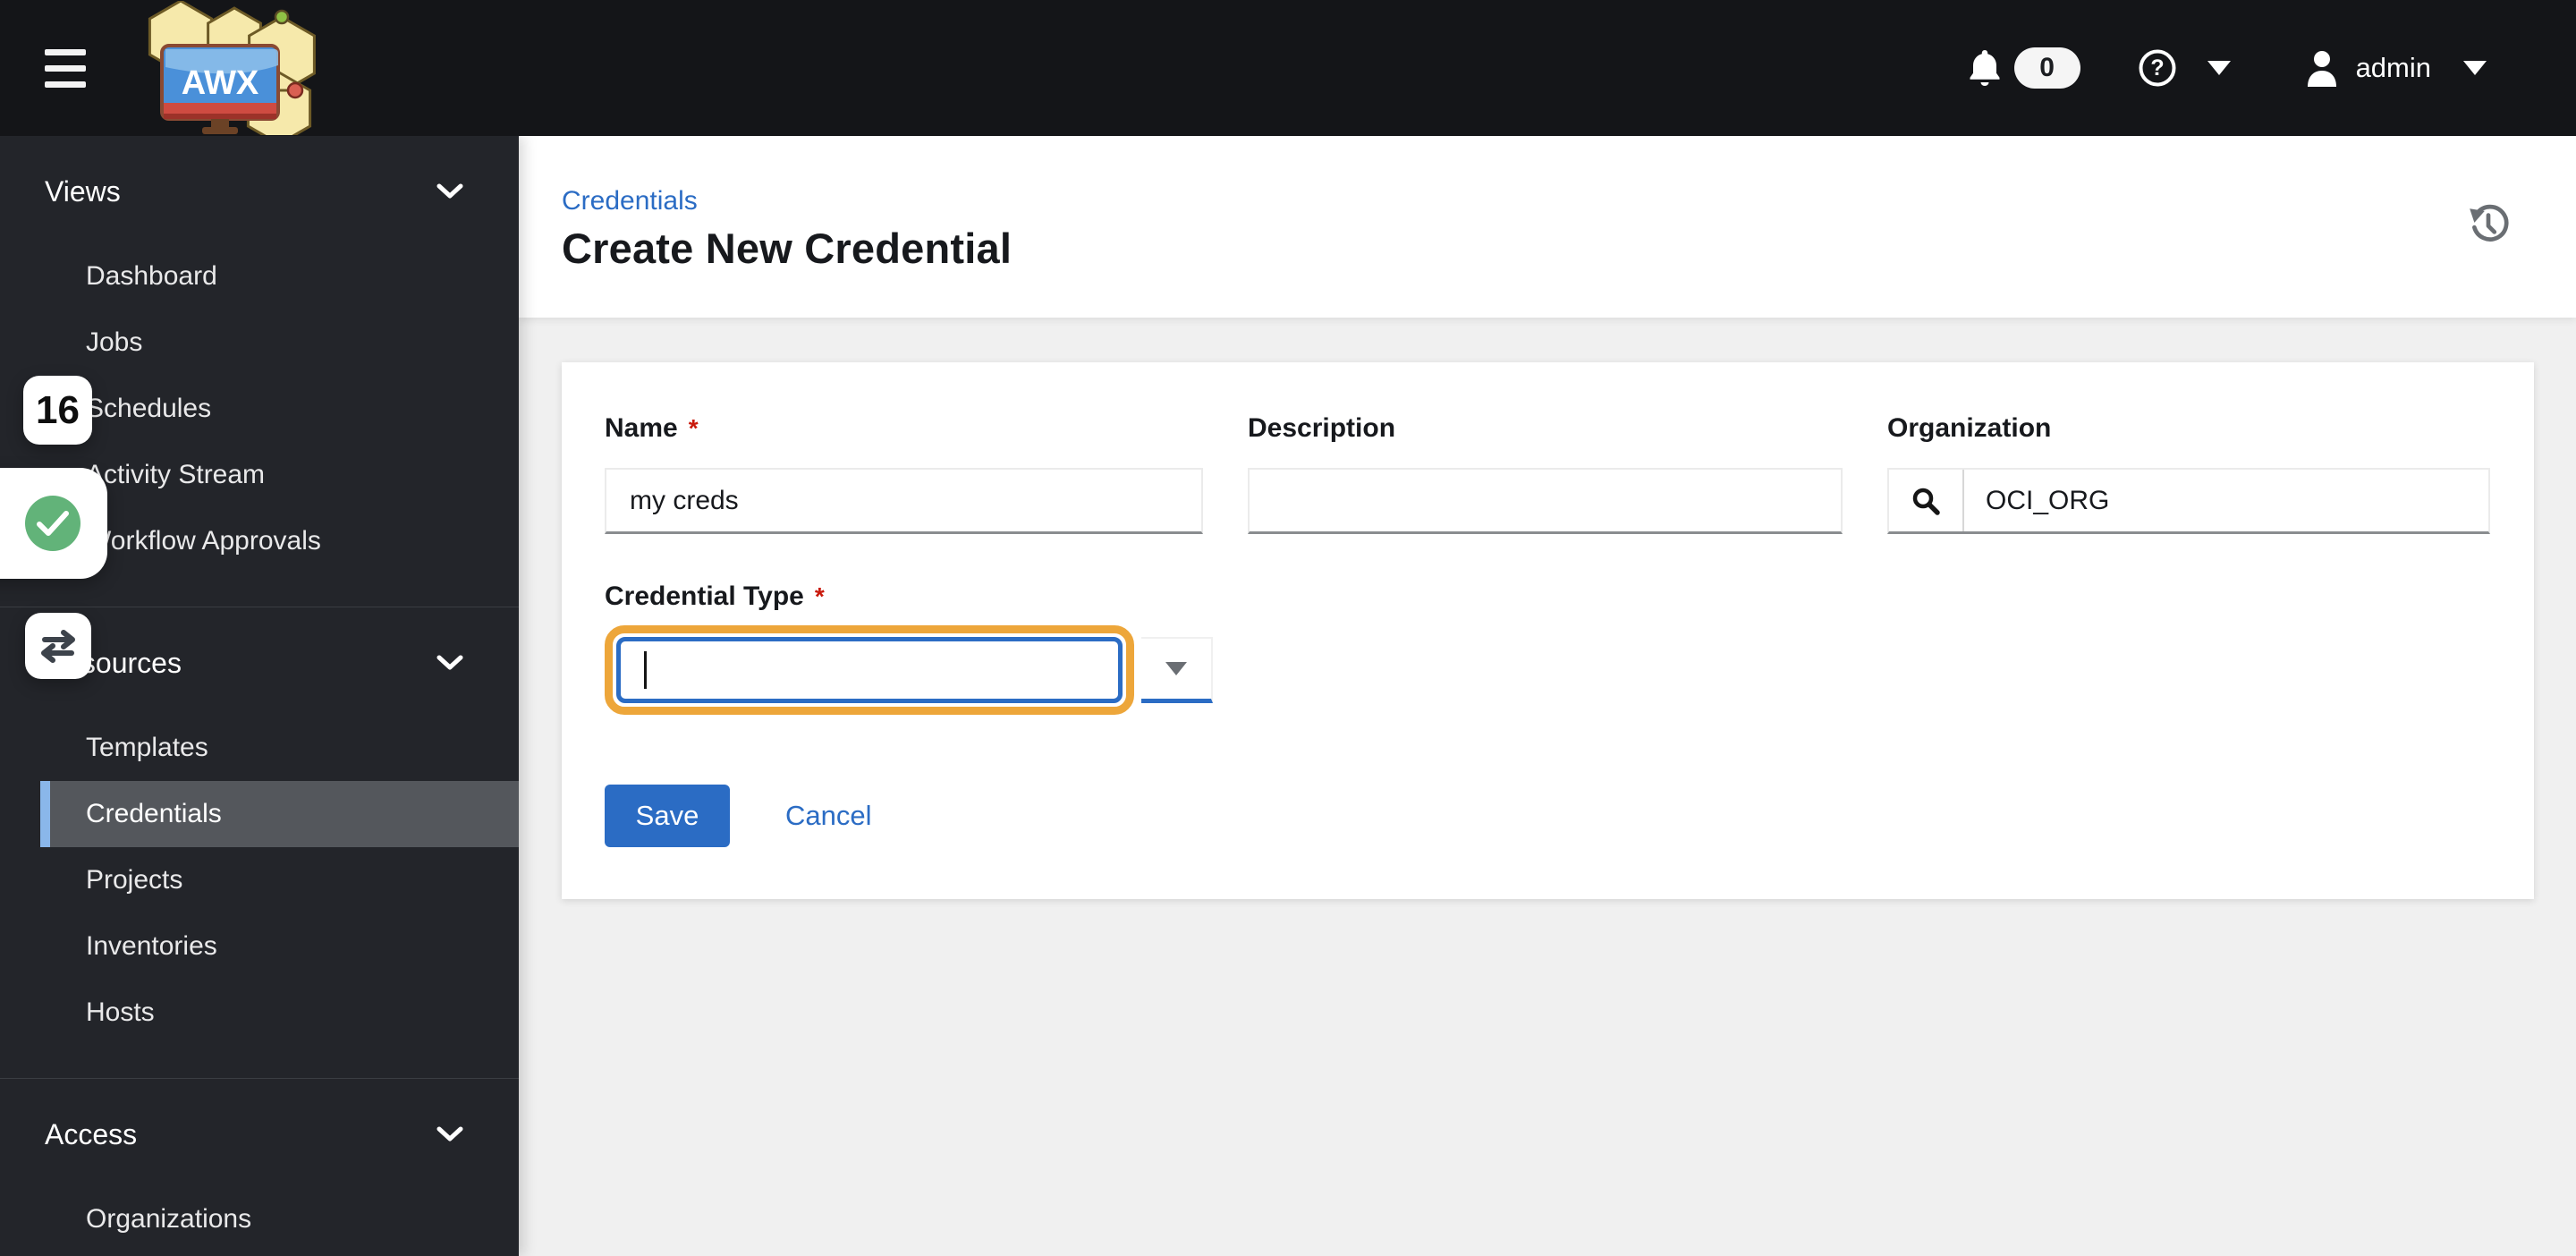  Describe the element at coordinates (2046, 68) in the screenshot. I see `notification-count-badge: 0` at that location.